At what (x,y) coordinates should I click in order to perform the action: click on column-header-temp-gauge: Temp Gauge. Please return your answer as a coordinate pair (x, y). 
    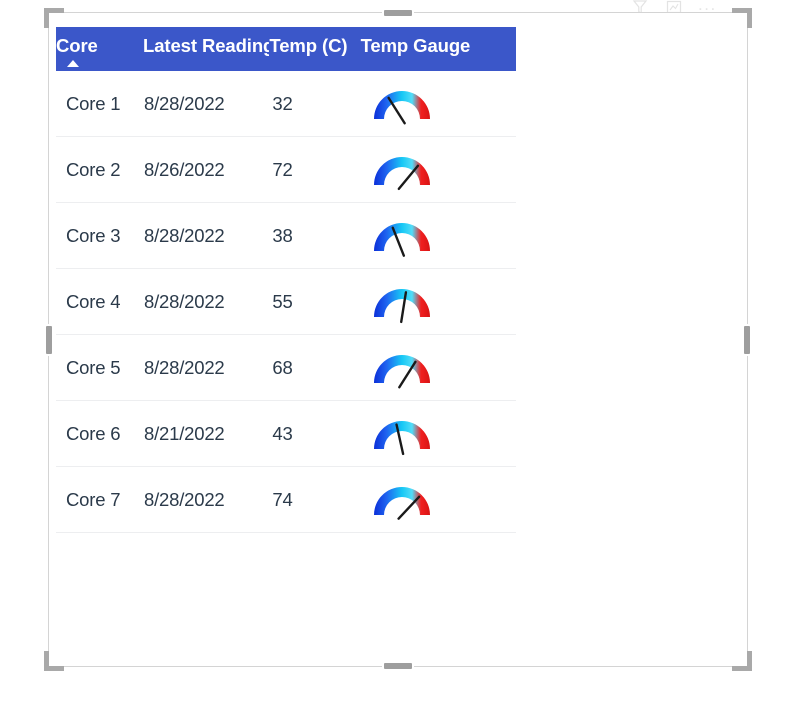
    Looking at the image, I should click on (438, 49).